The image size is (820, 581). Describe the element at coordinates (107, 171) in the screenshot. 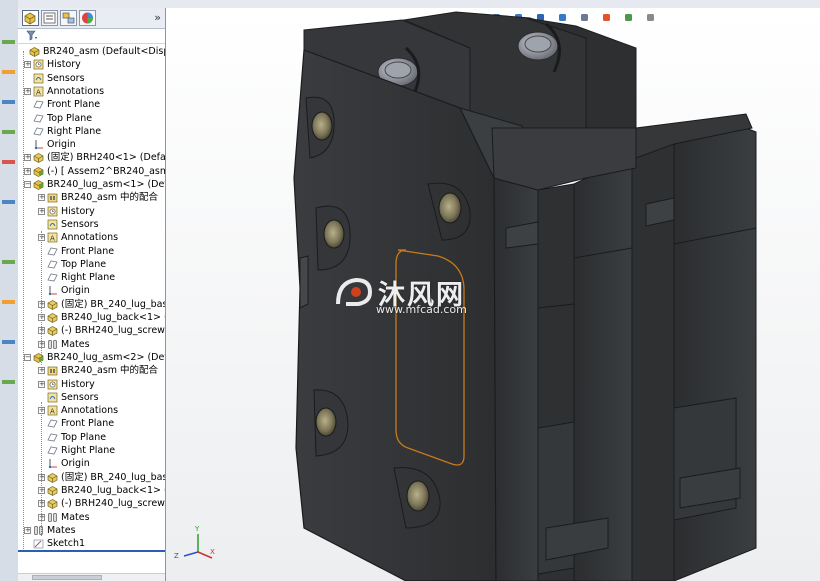

I see `tree-item-label: (-) [ Assem2^BR240_asm ]` at that location.